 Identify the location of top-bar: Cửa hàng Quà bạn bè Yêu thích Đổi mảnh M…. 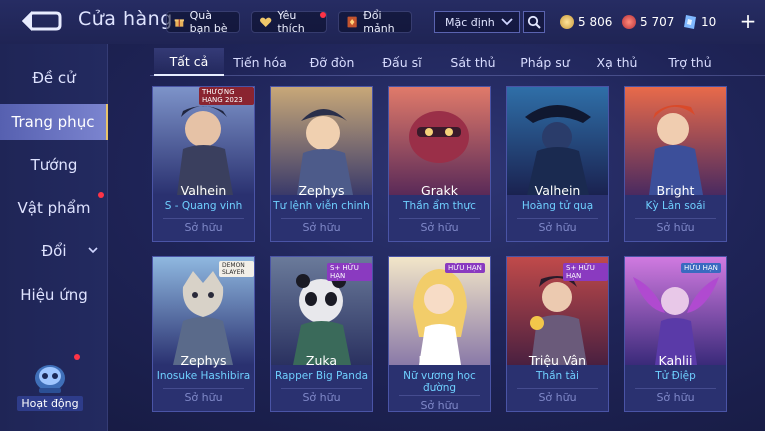
(382, 22).